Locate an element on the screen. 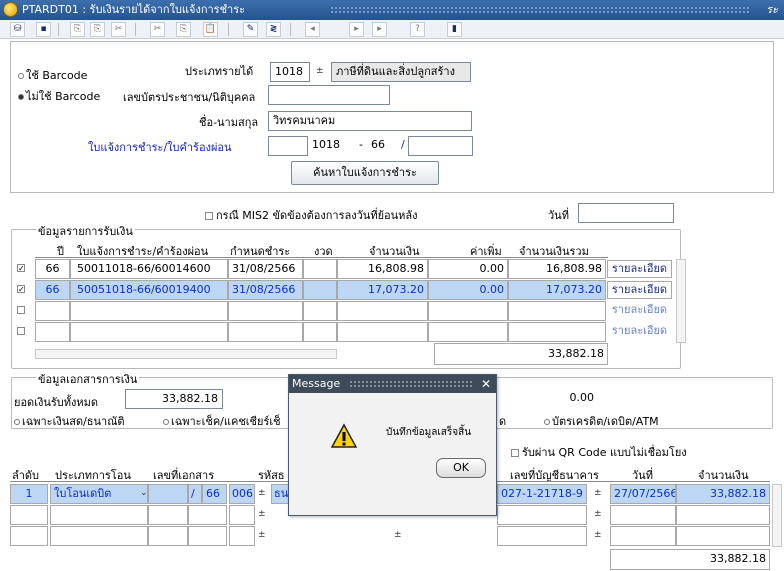 This screenshot has width=784, height=571. opt-card-radio: บัตรเครดิต/เดบิต/ATM is located at coordinates (601, 421).